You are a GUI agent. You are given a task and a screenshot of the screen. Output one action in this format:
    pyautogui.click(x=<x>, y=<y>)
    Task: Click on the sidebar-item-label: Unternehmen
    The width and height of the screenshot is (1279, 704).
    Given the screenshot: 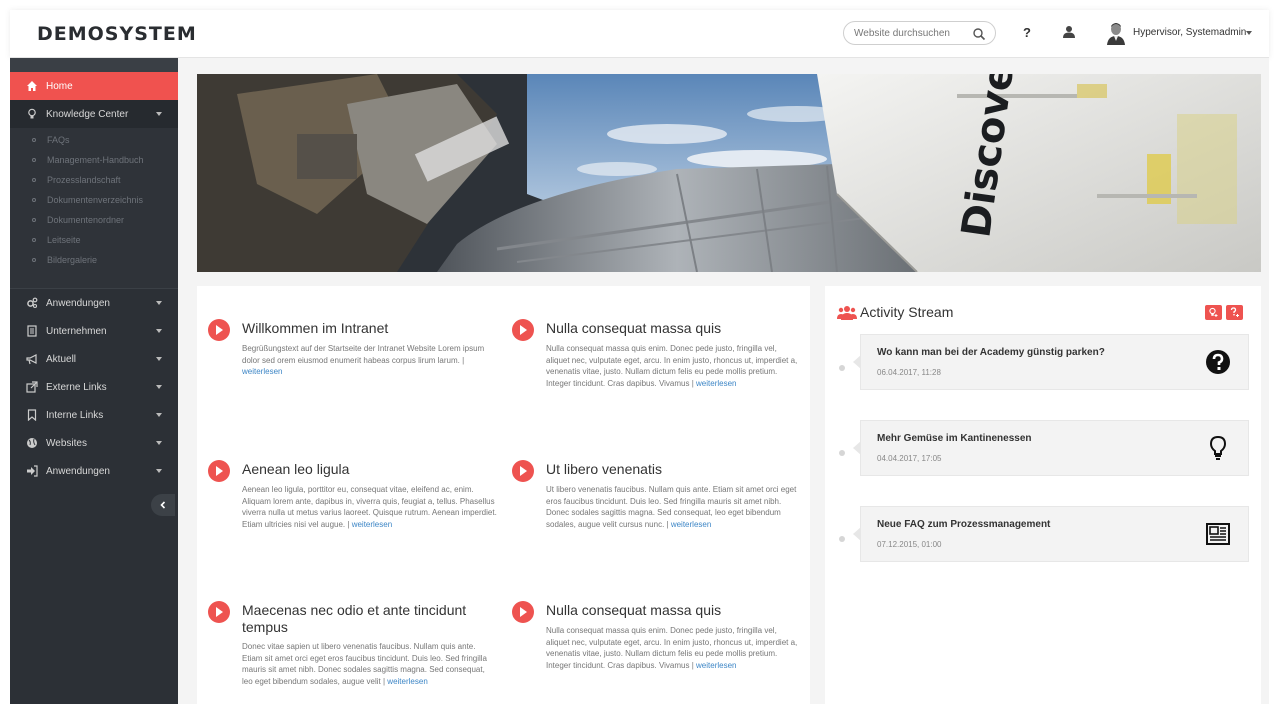 What is the action you would take?
    pyautogui.click(x=76, y=331)
    